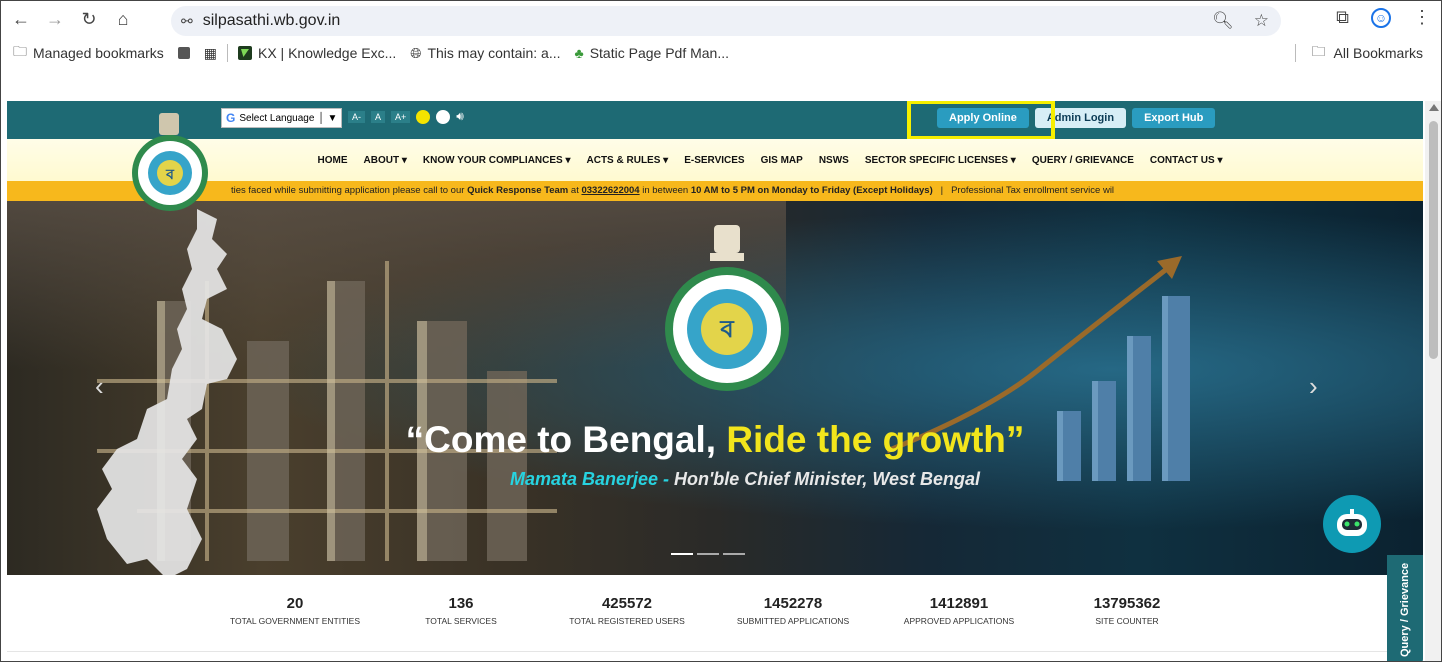 The height and width of the screenshot is (664, 1444). Describe the element at coordinates (416, 52) in the screenshot. I see `globe-icon: 🌐︎` at that location.